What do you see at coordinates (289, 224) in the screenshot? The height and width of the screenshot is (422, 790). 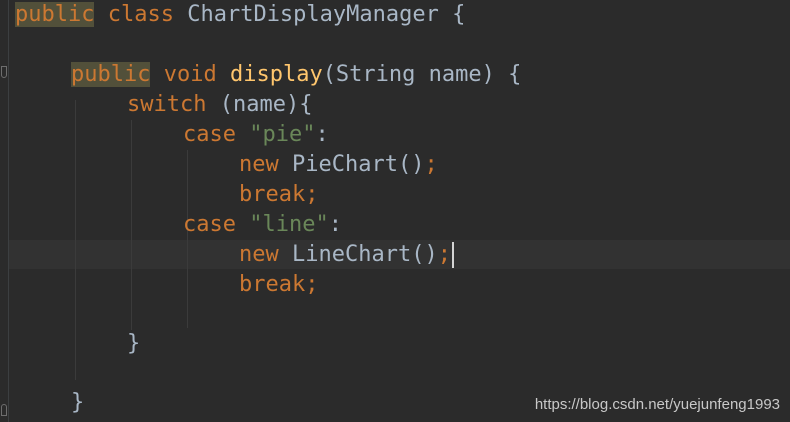 I see `string-literal: "line"` at bounding box center [289, 224].